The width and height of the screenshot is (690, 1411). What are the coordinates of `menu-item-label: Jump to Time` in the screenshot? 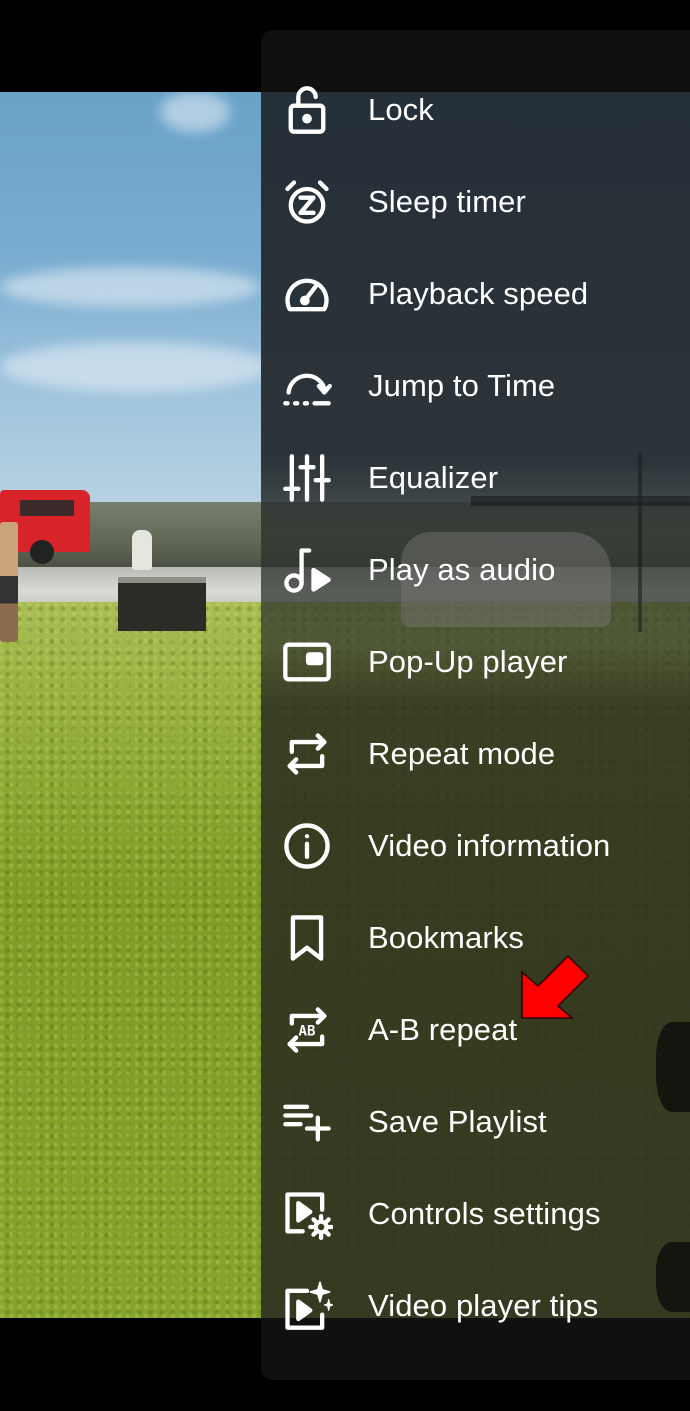 It's located at (462, 385).